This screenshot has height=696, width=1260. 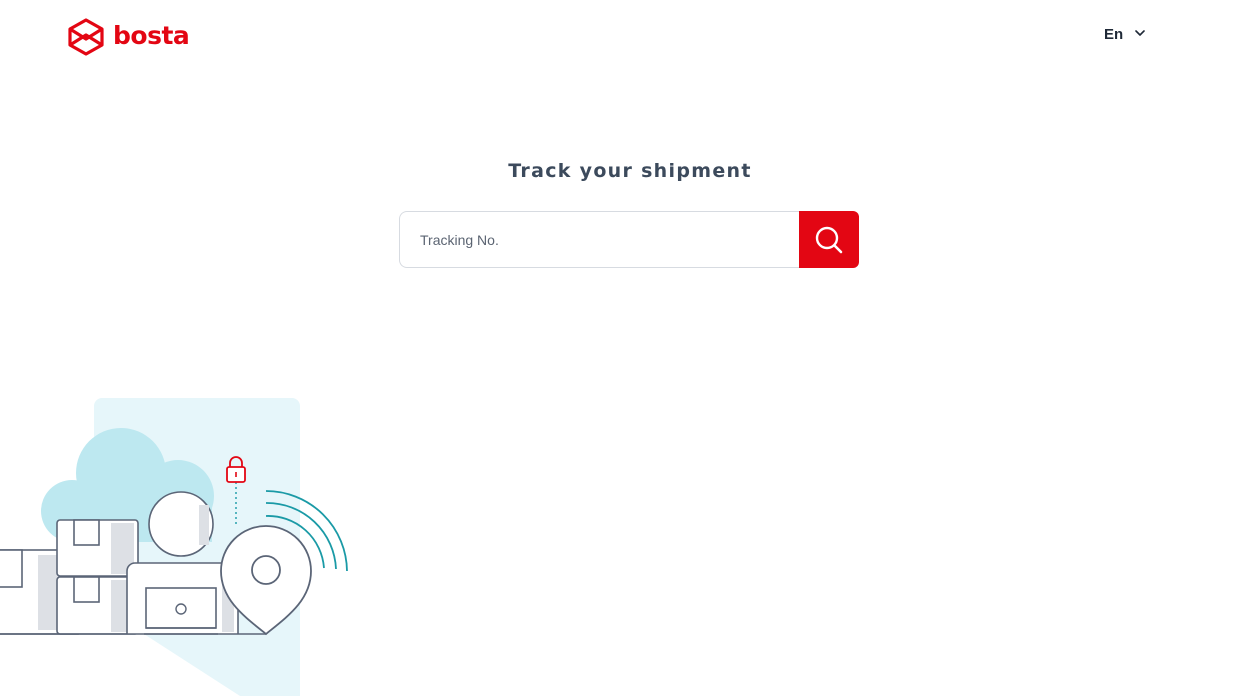 I want to click on tracking-search, so click(x=629, y=239).